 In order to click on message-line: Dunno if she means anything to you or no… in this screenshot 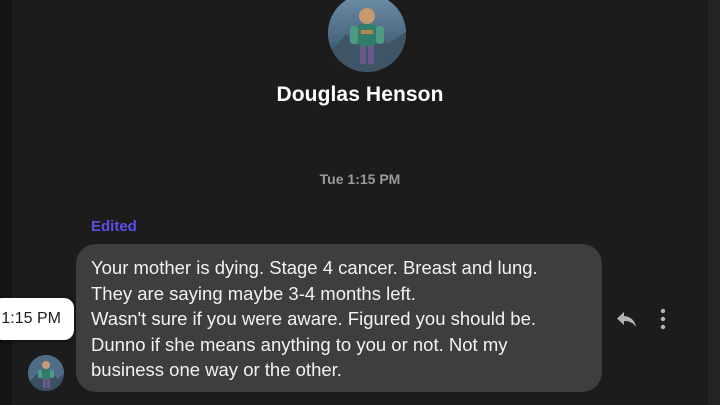, I will do `click(299, 344)`.